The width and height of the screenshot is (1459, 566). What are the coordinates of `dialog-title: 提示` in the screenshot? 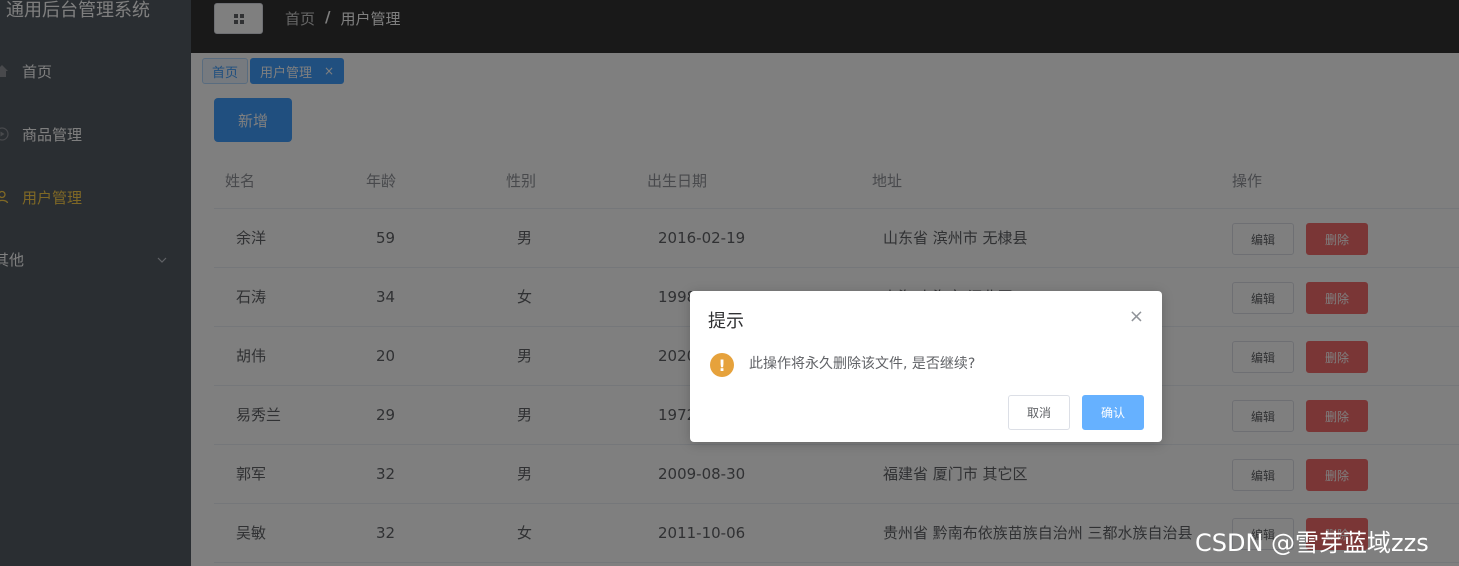 It's located at (726, 321).